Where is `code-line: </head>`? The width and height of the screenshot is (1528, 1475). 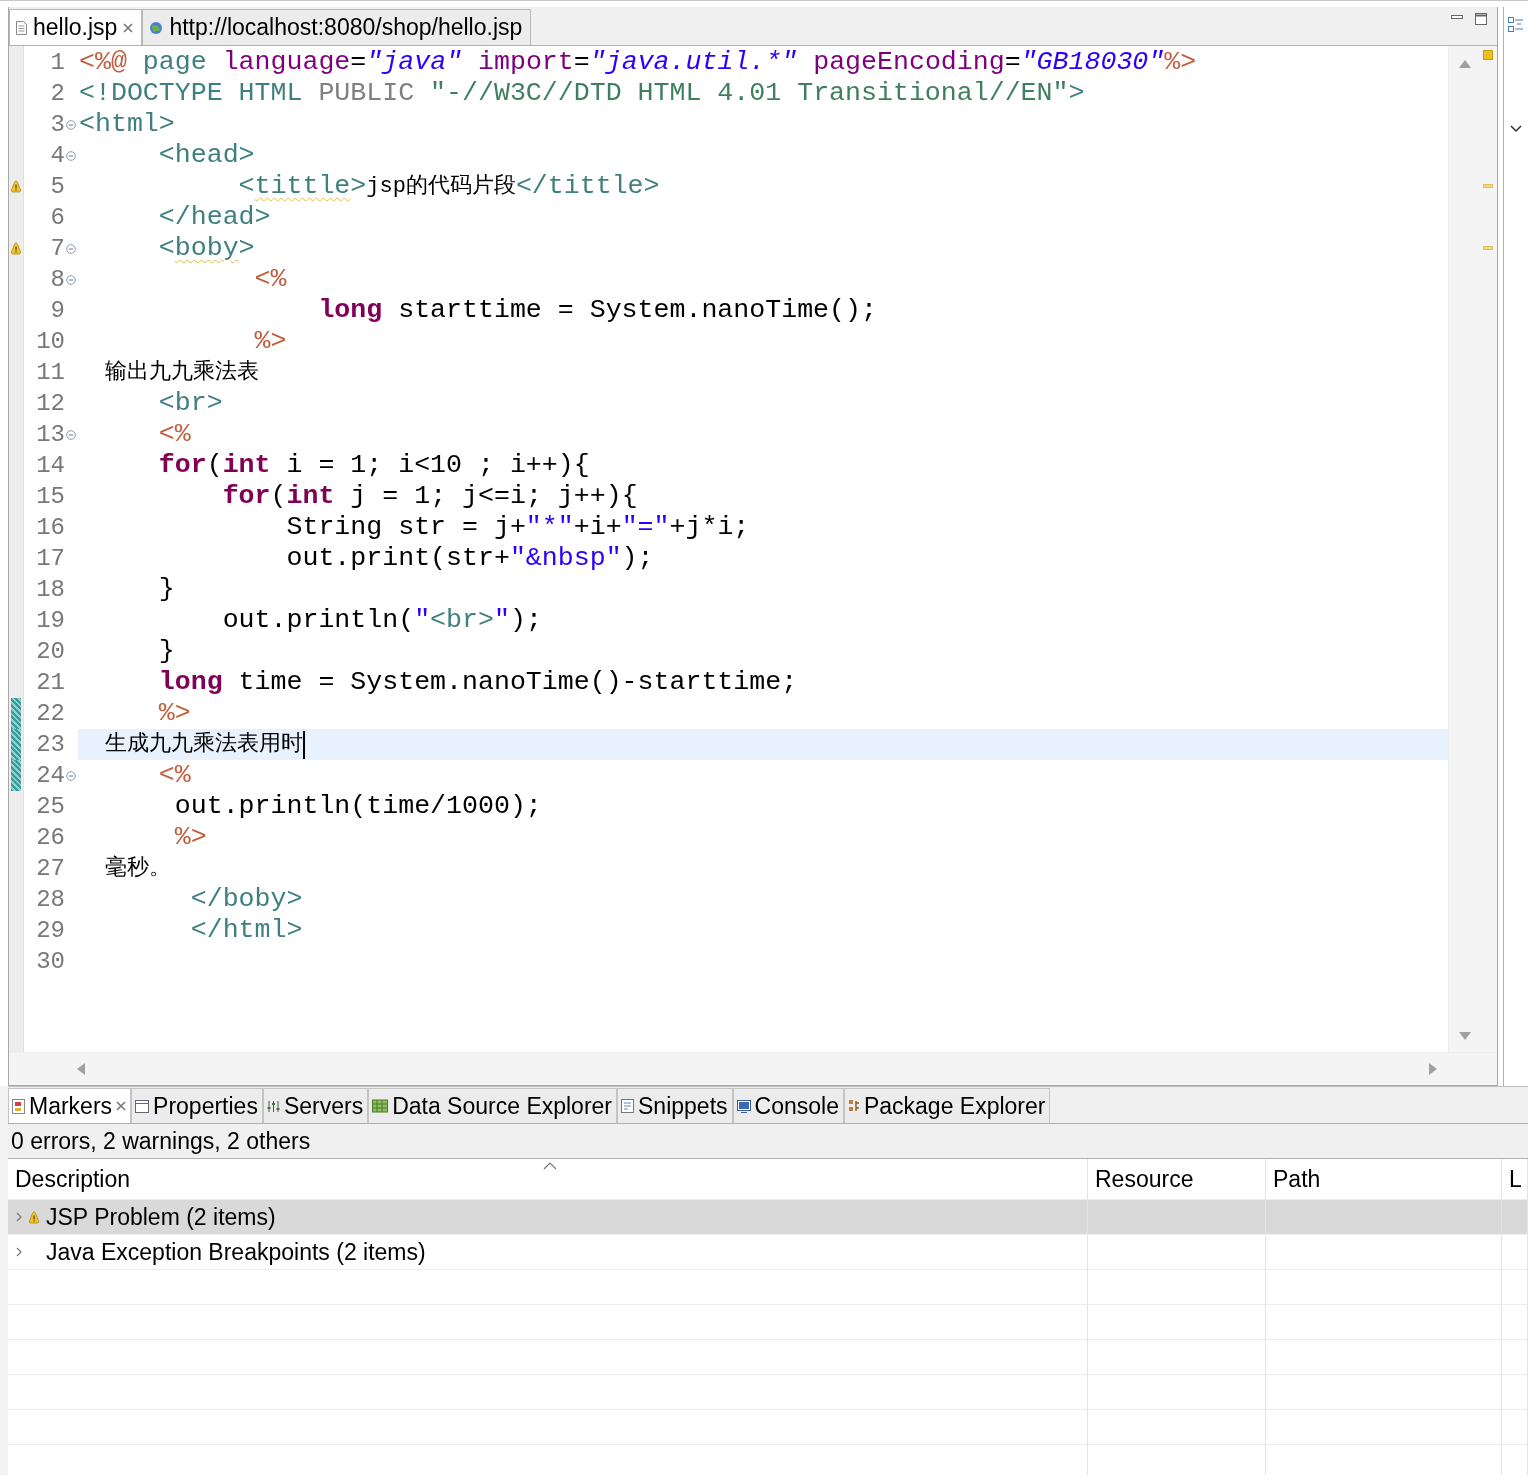
code-line: </head> is located at coordinates (214, 217).